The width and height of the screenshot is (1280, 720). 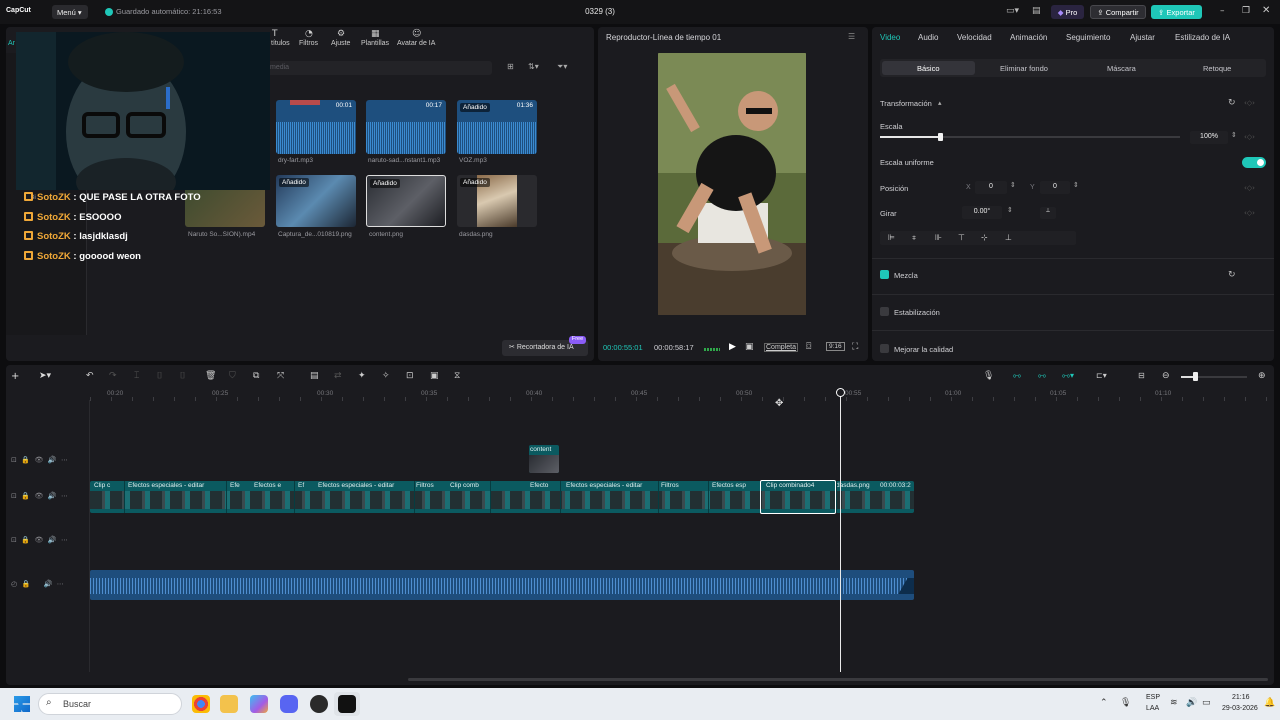 What do you see at coordinates (928, 37) in the screenshot?
I see `tab-audio: Audio` at bounding box center [928, 37].